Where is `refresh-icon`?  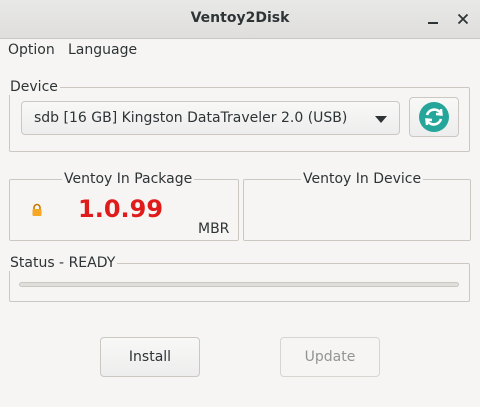
refresh-icon is located at coordinates (434, 117).